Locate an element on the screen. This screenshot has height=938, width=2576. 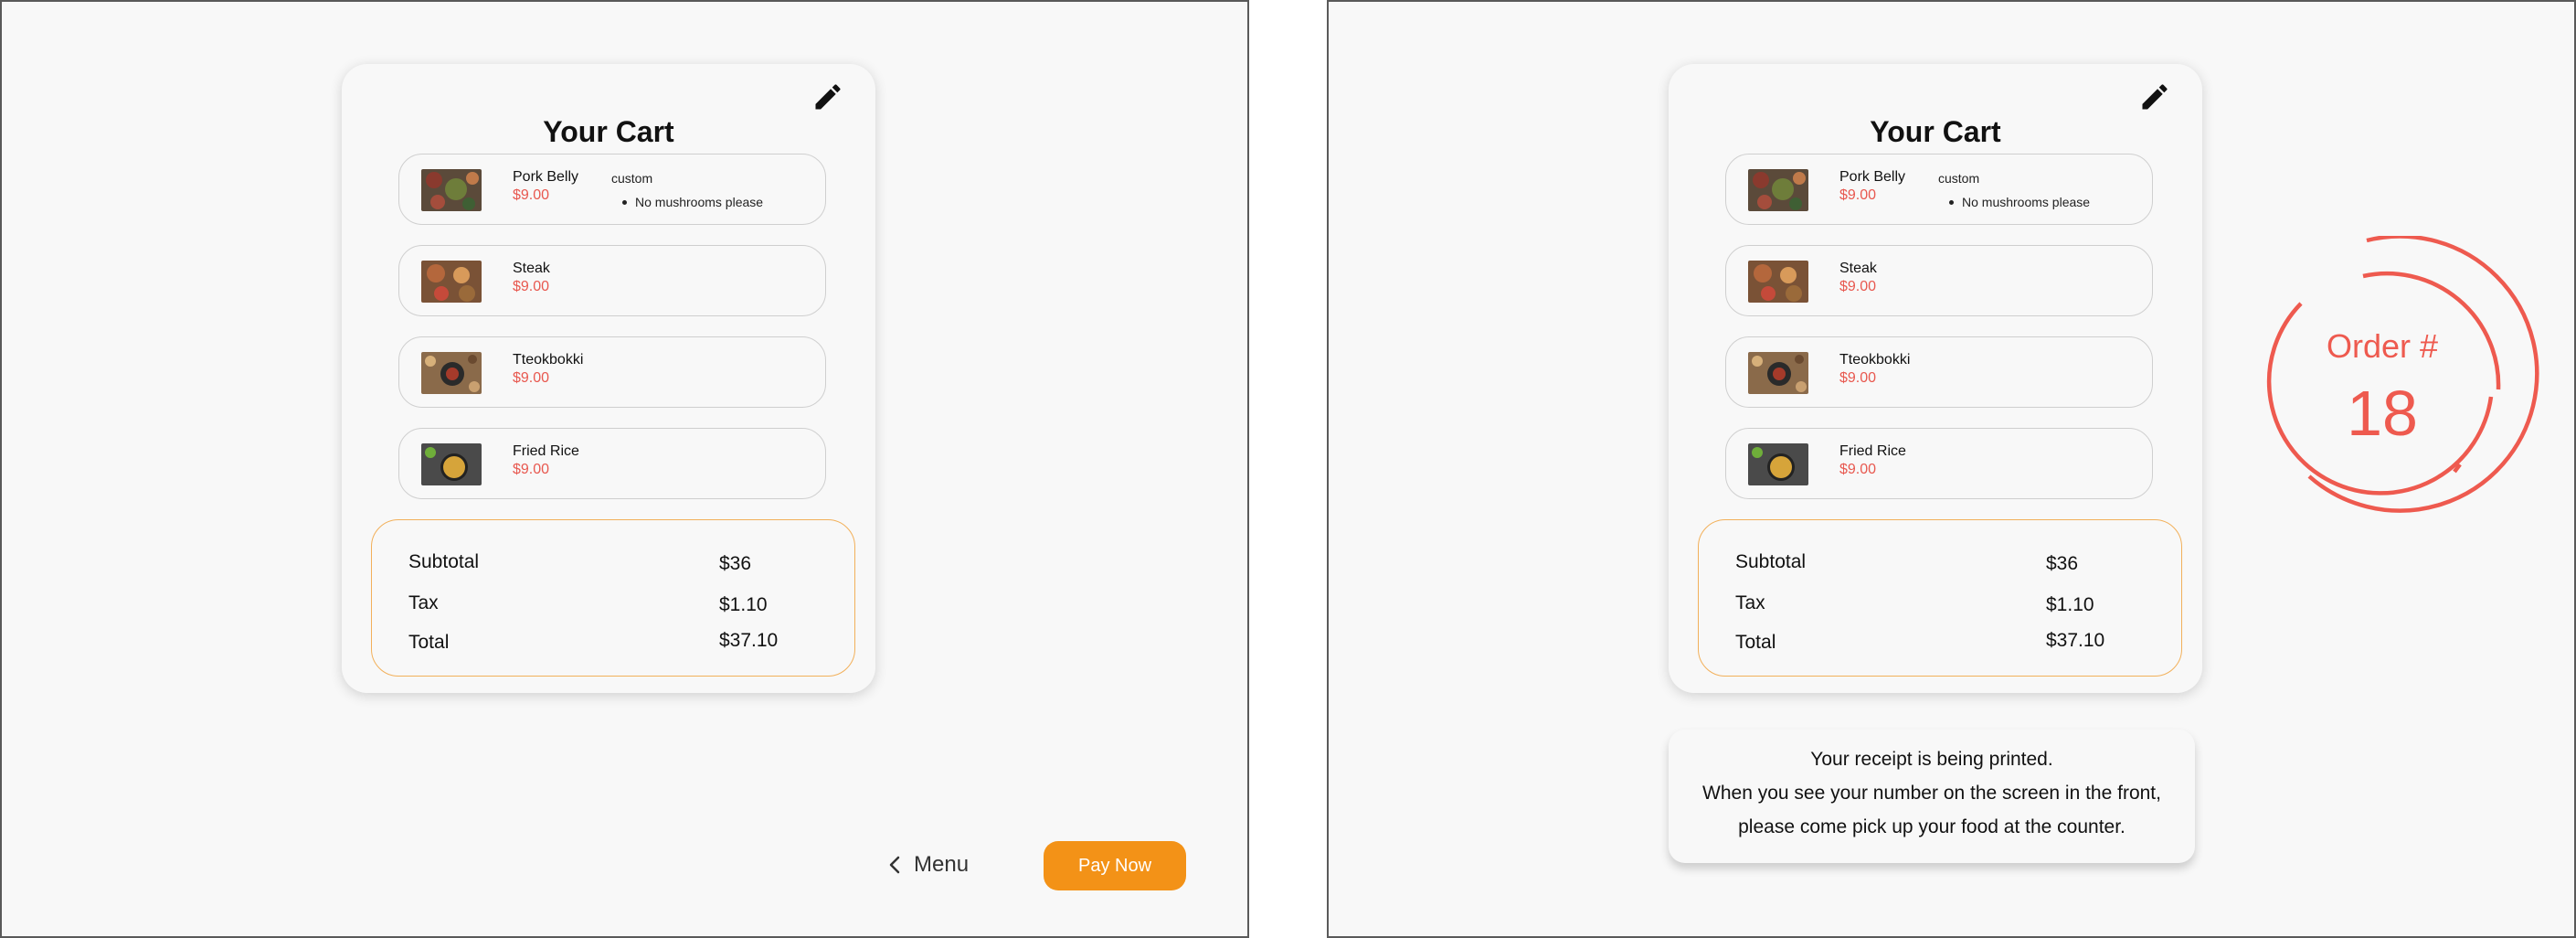
order-label: Order # is located at coordinates (2382, 346).